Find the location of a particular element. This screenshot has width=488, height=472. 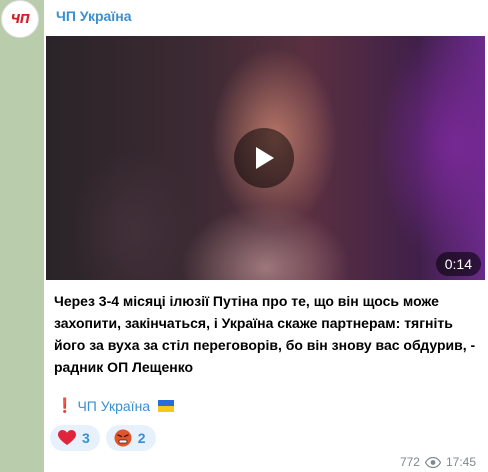

message-meta: 772 17:45 is located at coordinates (438, 462).